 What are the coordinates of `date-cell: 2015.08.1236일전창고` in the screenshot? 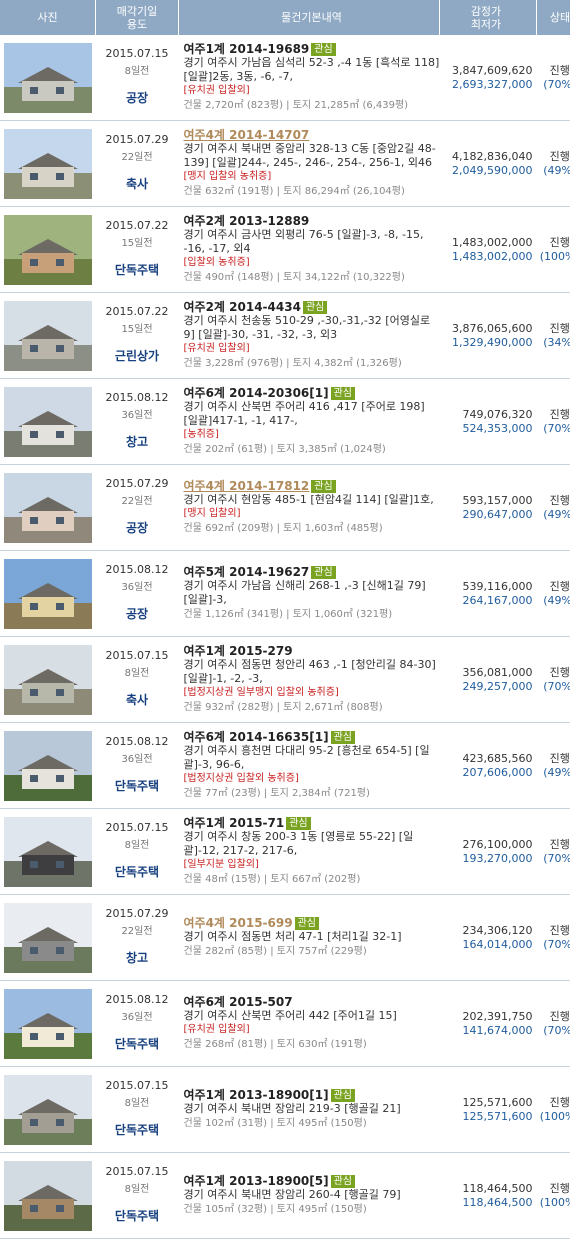 It's located at (137, 422).